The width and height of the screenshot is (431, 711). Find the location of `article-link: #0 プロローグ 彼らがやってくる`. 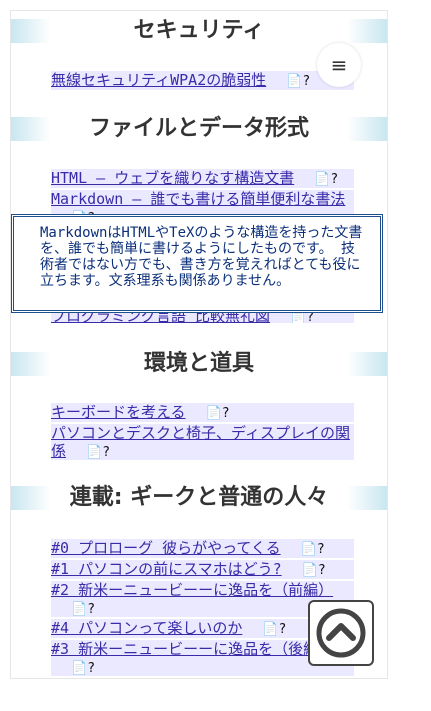

article-link: #0 プロローグ 彼らがやってくる is located at coordinates (166, 548).